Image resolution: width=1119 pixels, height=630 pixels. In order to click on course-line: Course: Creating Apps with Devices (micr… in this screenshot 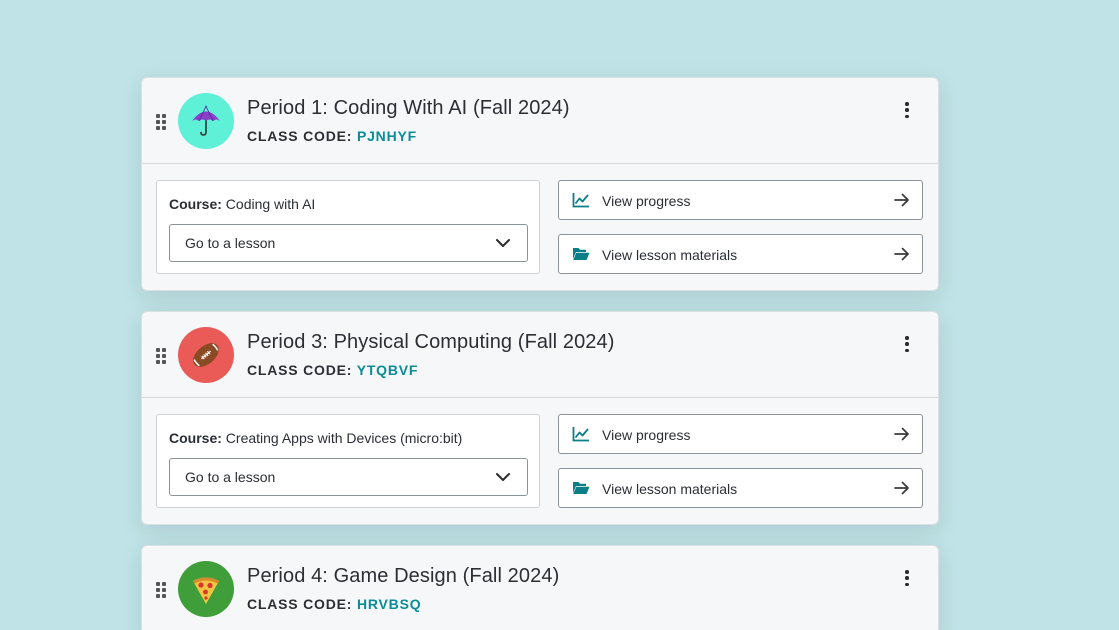, I will do `click(315, 438)`.